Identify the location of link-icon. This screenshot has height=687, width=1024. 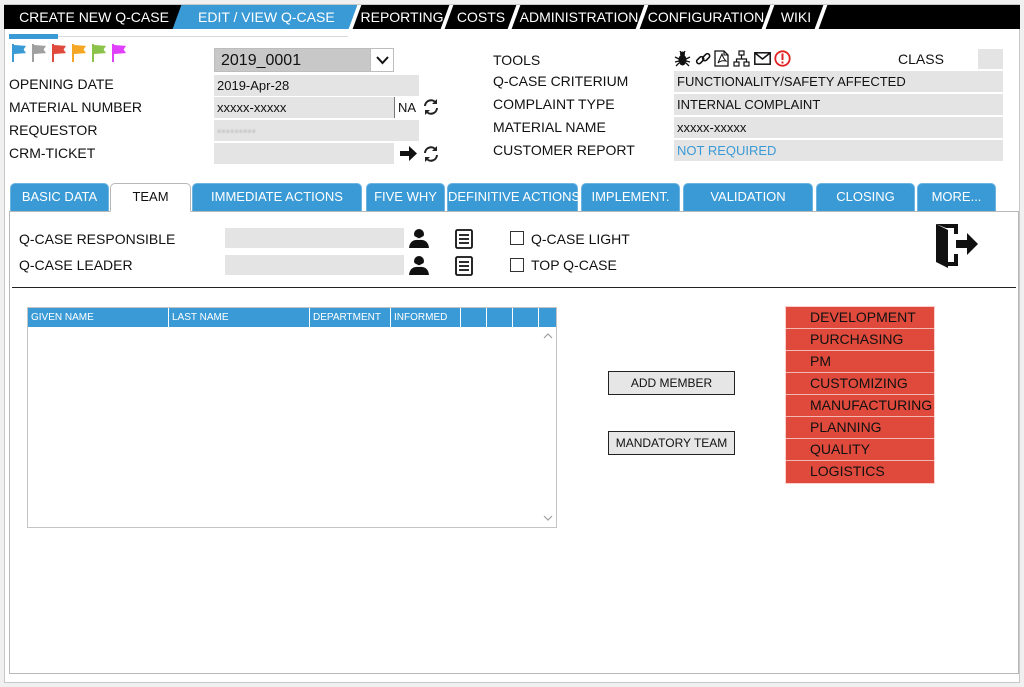
(703, 59).